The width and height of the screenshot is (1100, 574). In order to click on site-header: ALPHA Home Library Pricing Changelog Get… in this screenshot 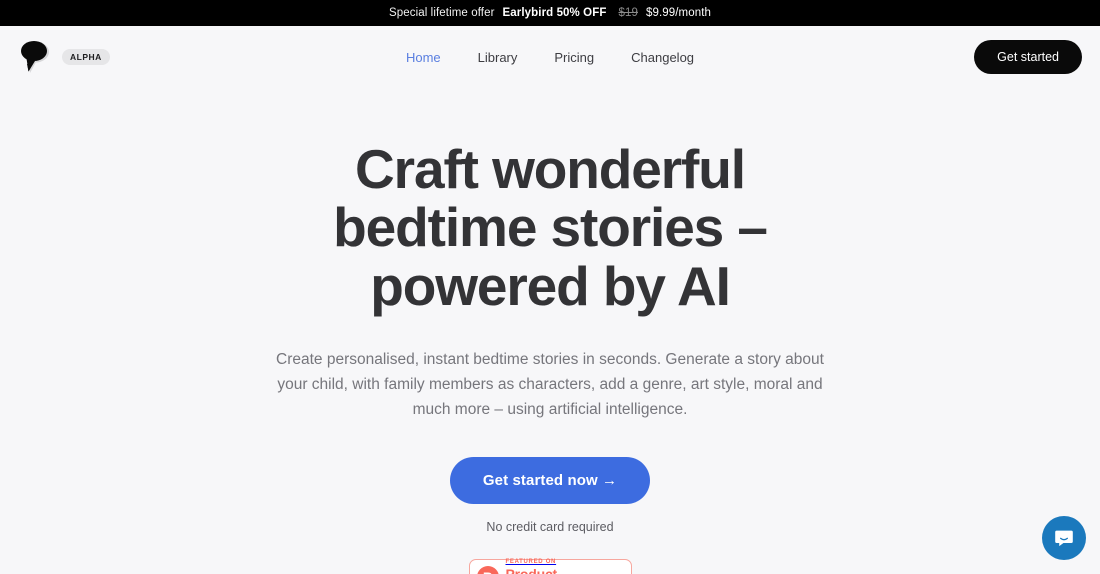, I will do `click(550, 57)`.